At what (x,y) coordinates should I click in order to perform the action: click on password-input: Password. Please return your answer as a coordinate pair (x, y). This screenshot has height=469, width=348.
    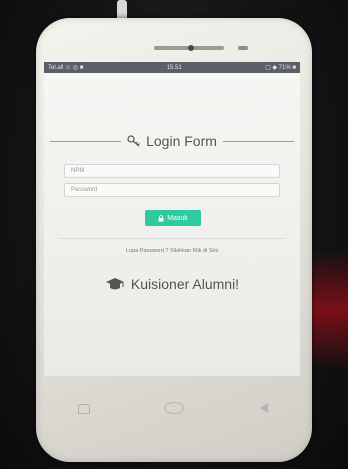
    Looking at the image, I should click on (172, 190).